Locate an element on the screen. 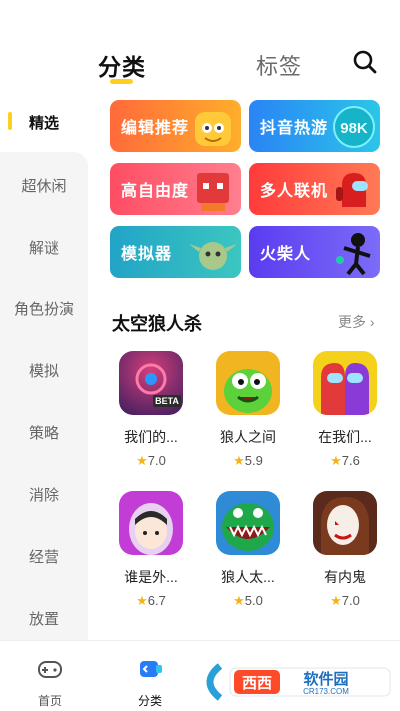  sidebar-item-featured: 精选 is located at coordinates (44, 122).